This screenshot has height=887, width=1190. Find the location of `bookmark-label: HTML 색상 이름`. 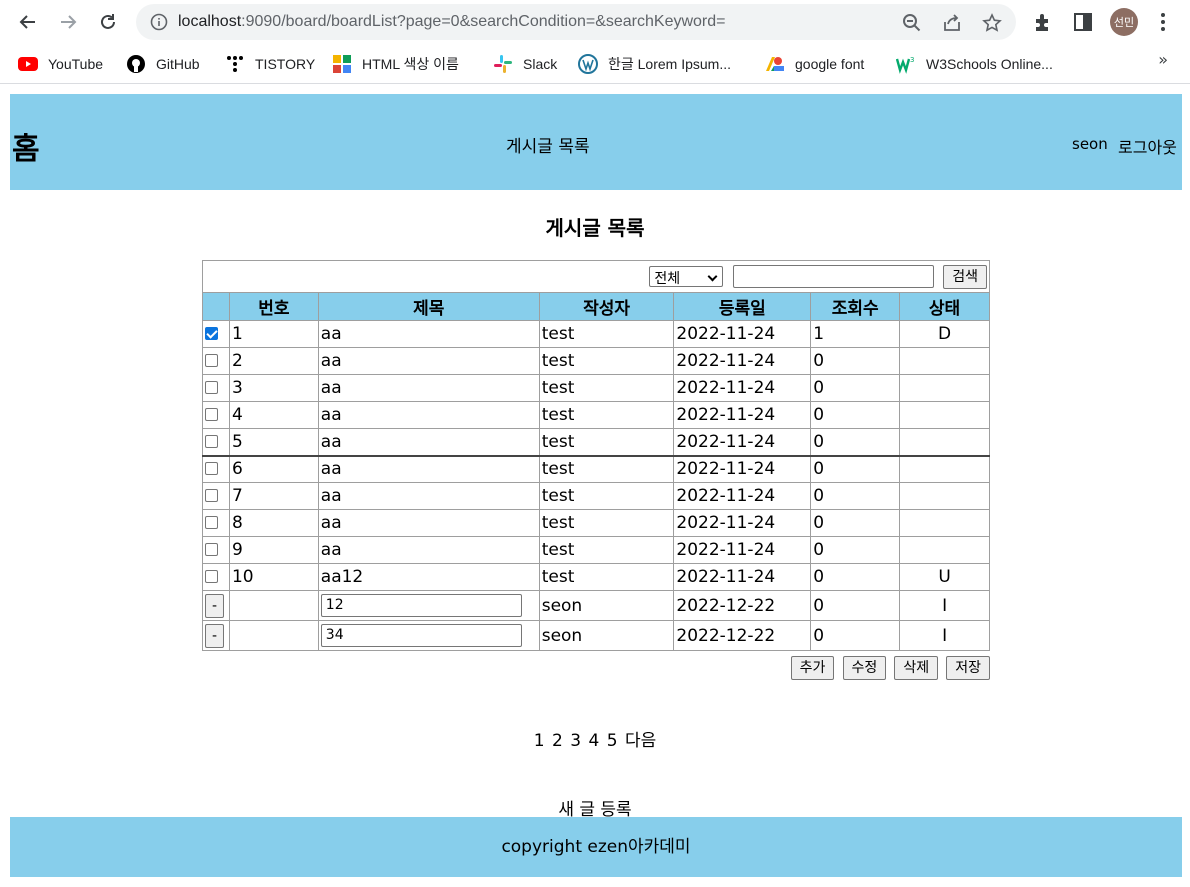

bookmark-label: HTML 색상 이름 is located at coordinates (410, 64).